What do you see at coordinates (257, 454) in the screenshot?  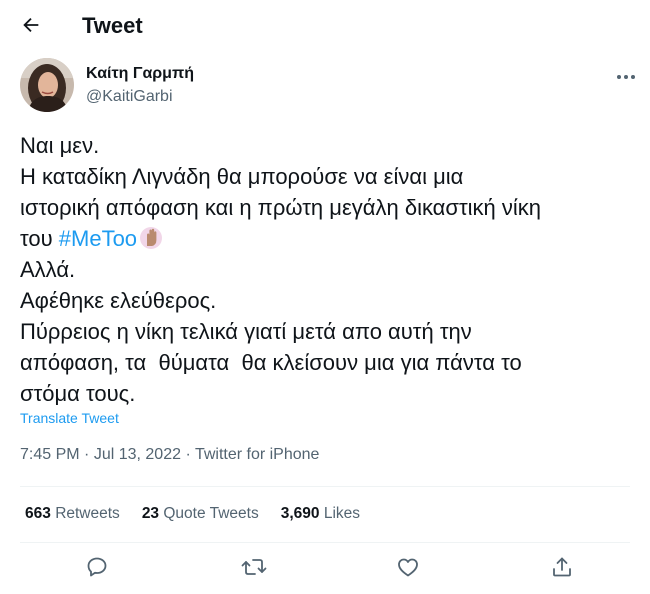 I see `tweet-source: Twitter for iPhone` at bounding box center [257, 454].